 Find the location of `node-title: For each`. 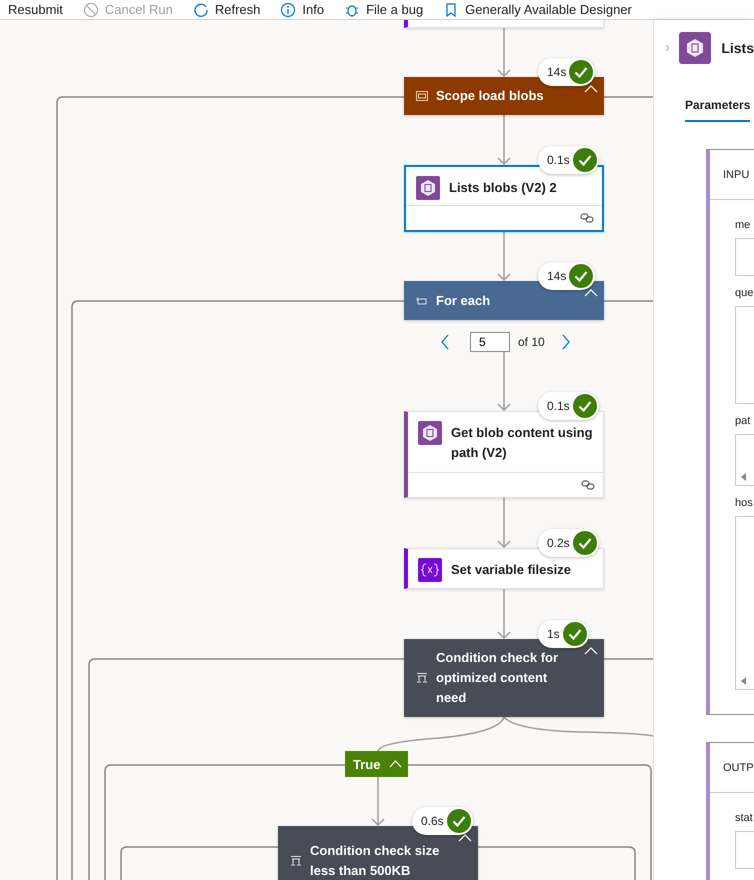

node-title: For each is located at coordinates (463, 301).